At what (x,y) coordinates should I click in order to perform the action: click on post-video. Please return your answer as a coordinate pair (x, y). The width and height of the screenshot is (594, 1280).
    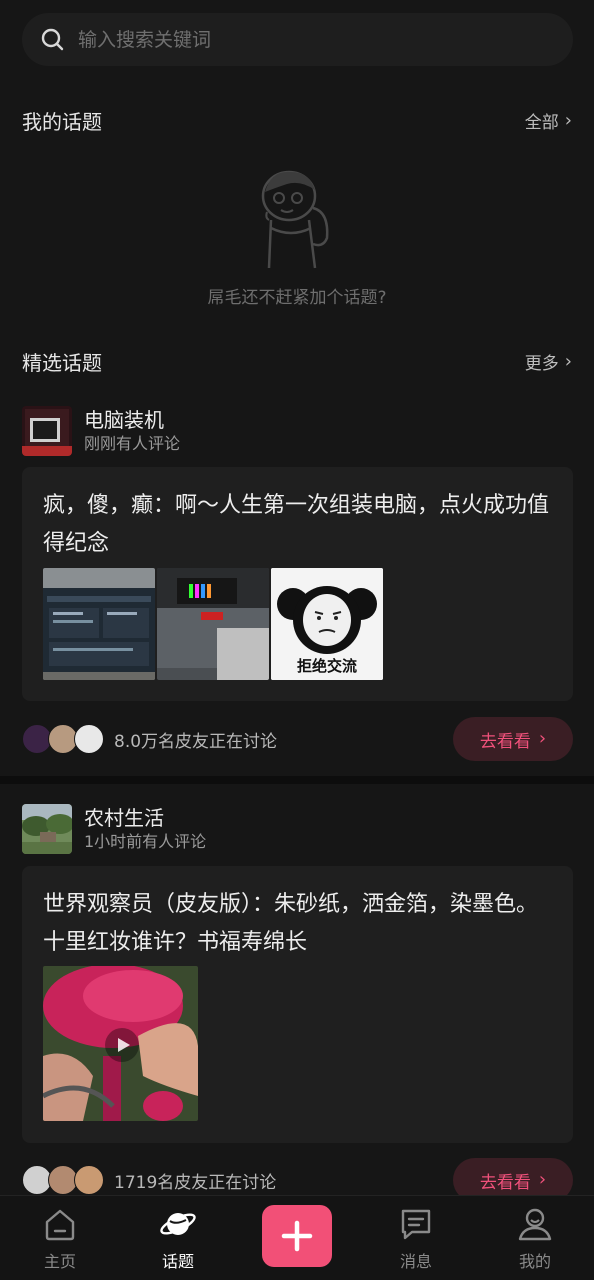
    Looking at the image, I should click on (120, 1043).